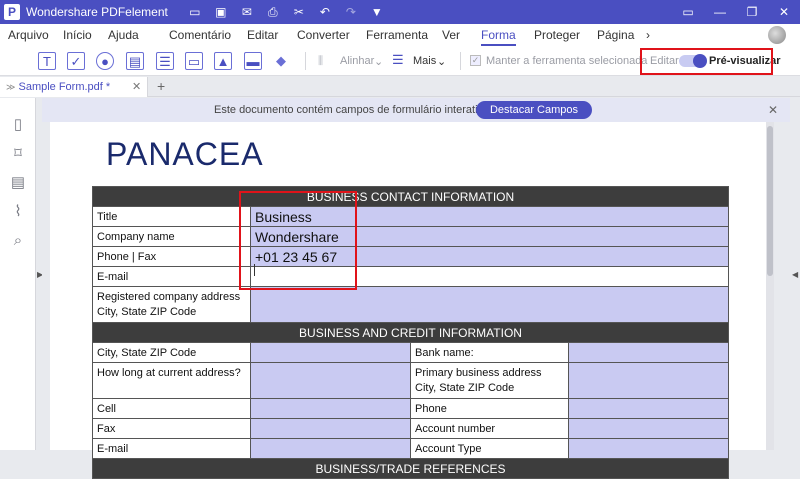  Describe the element at coordinates (648, 448) in the screenshot. I see `account-type-field` at that location.